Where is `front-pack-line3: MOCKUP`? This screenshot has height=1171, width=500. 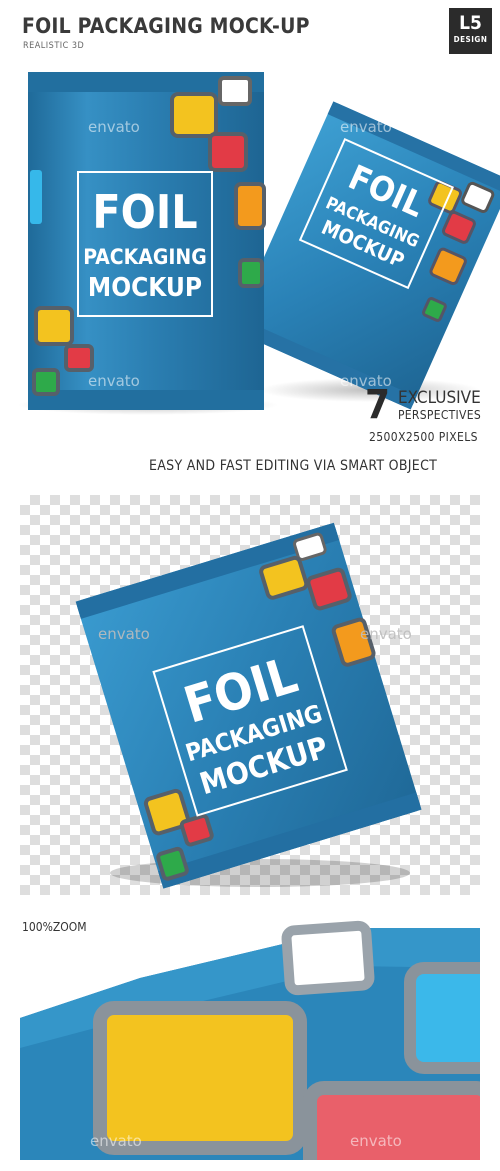
front-pack-line3: MOCKUP is located at coordinates (145, 288).